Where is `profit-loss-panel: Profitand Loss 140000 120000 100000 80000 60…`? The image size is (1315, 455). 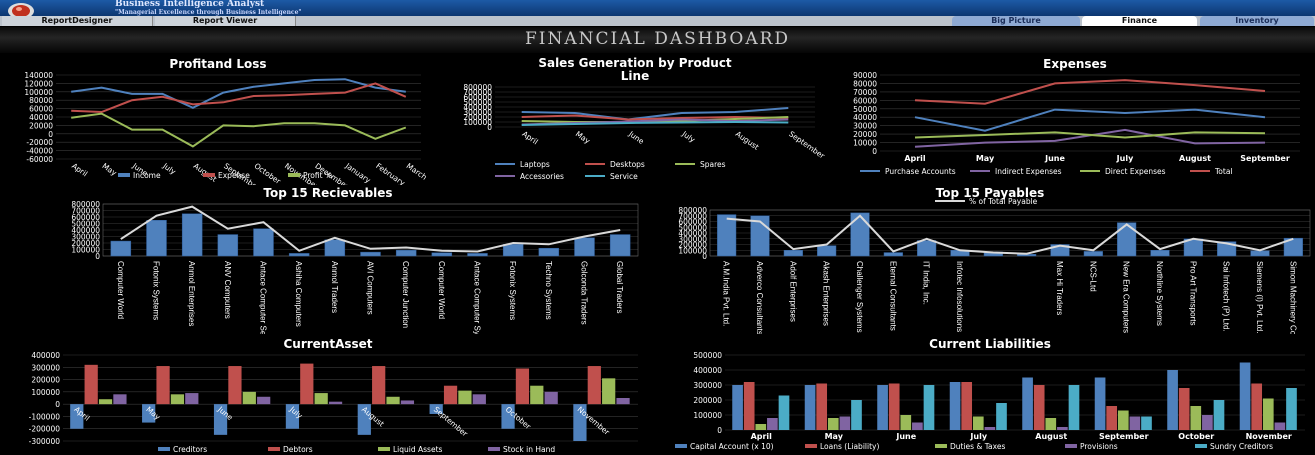
profit-loss-panel: Profitand Loss 140000 120000 100000 80000 60… is located at coordinates (218, 120).